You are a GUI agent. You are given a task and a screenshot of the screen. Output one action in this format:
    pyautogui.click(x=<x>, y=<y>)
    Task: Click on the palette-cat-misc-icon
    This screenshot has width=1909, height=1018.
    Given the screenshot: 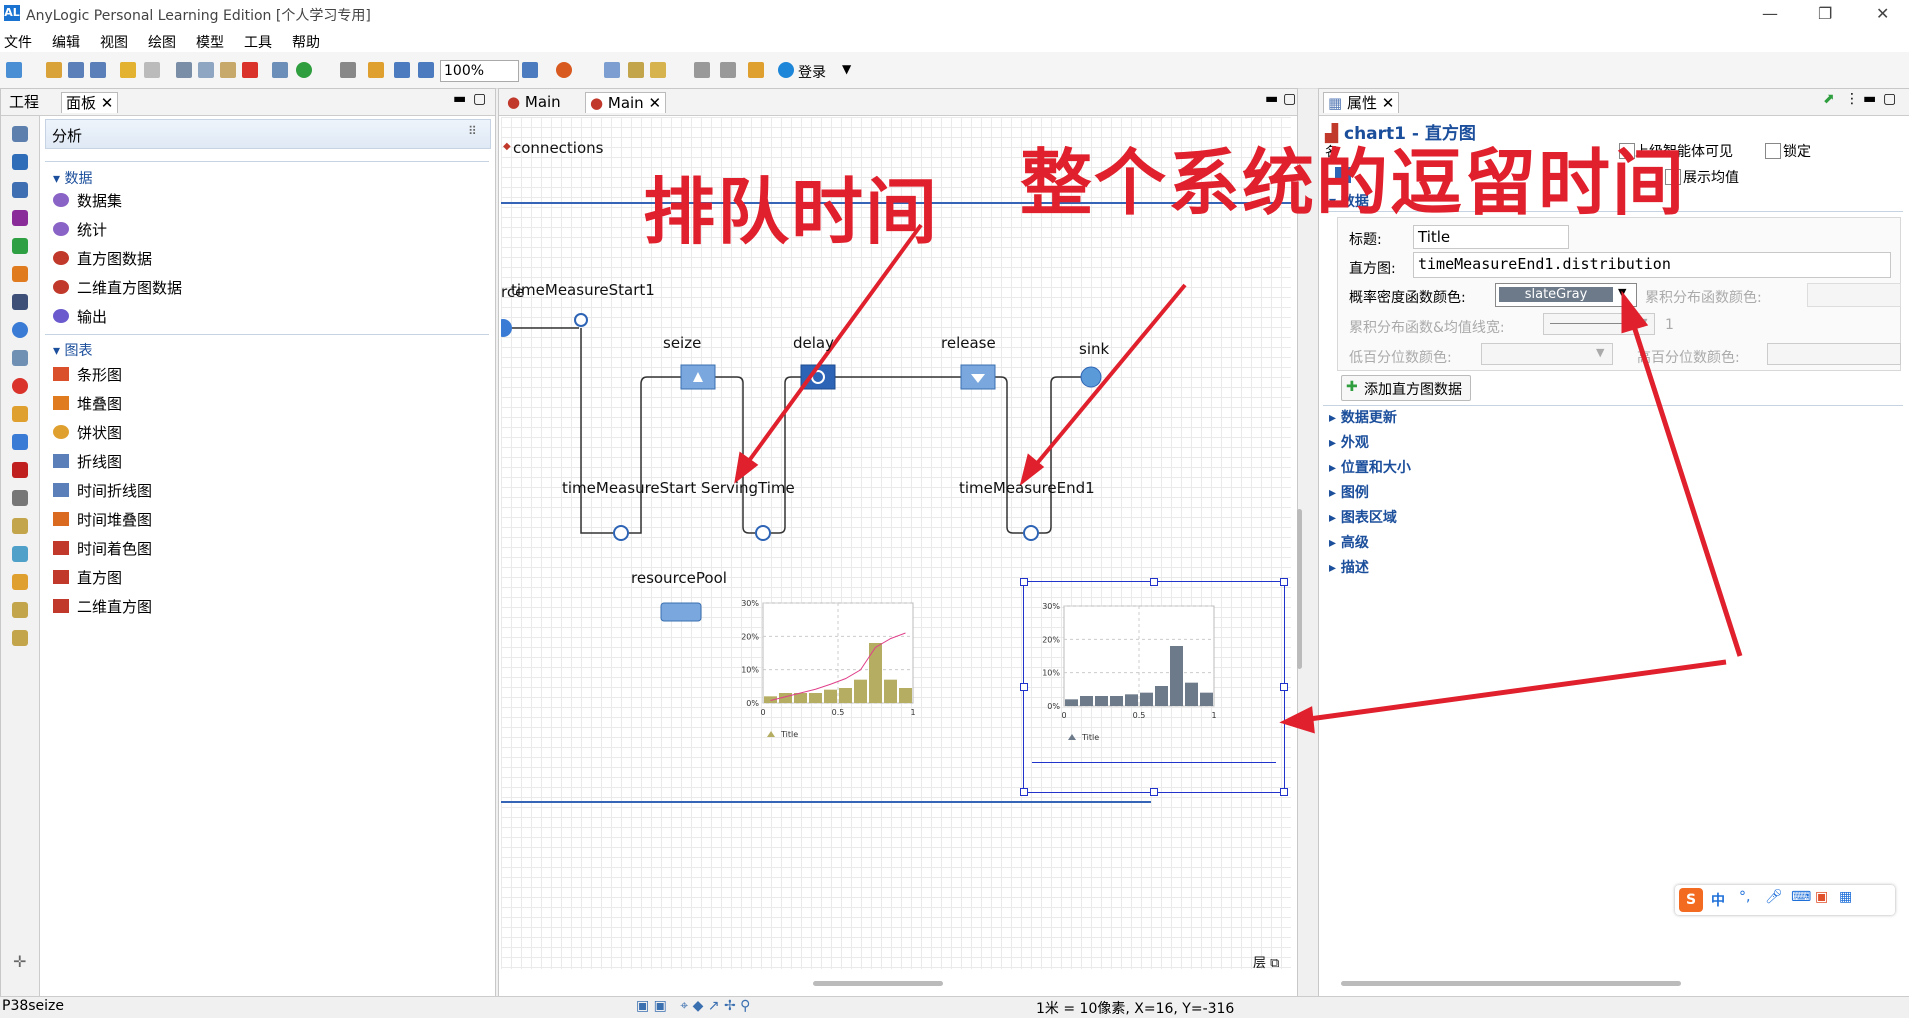 What is the action you would take?
    pyautogui.click(x=20, y=638)
    